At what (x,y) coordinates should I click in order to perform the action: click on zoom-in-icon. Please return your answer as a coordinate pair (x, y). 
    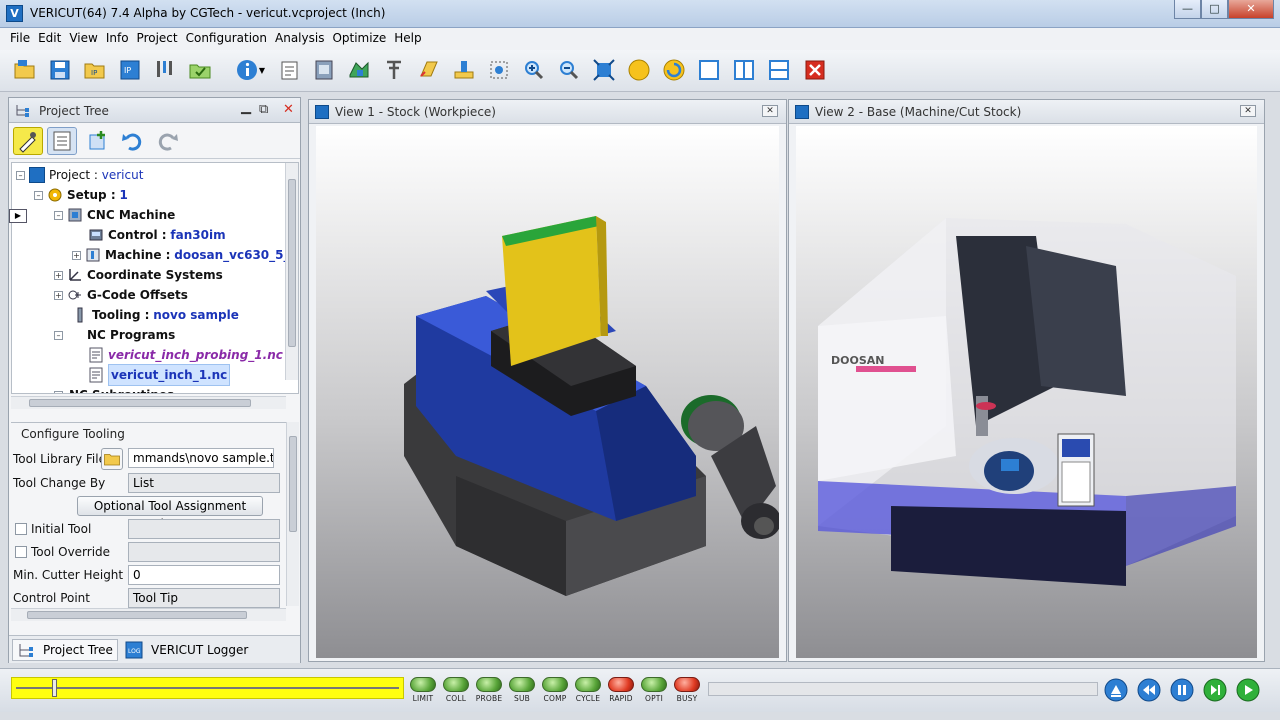
    Looking at the image, I should click on (534, 70).